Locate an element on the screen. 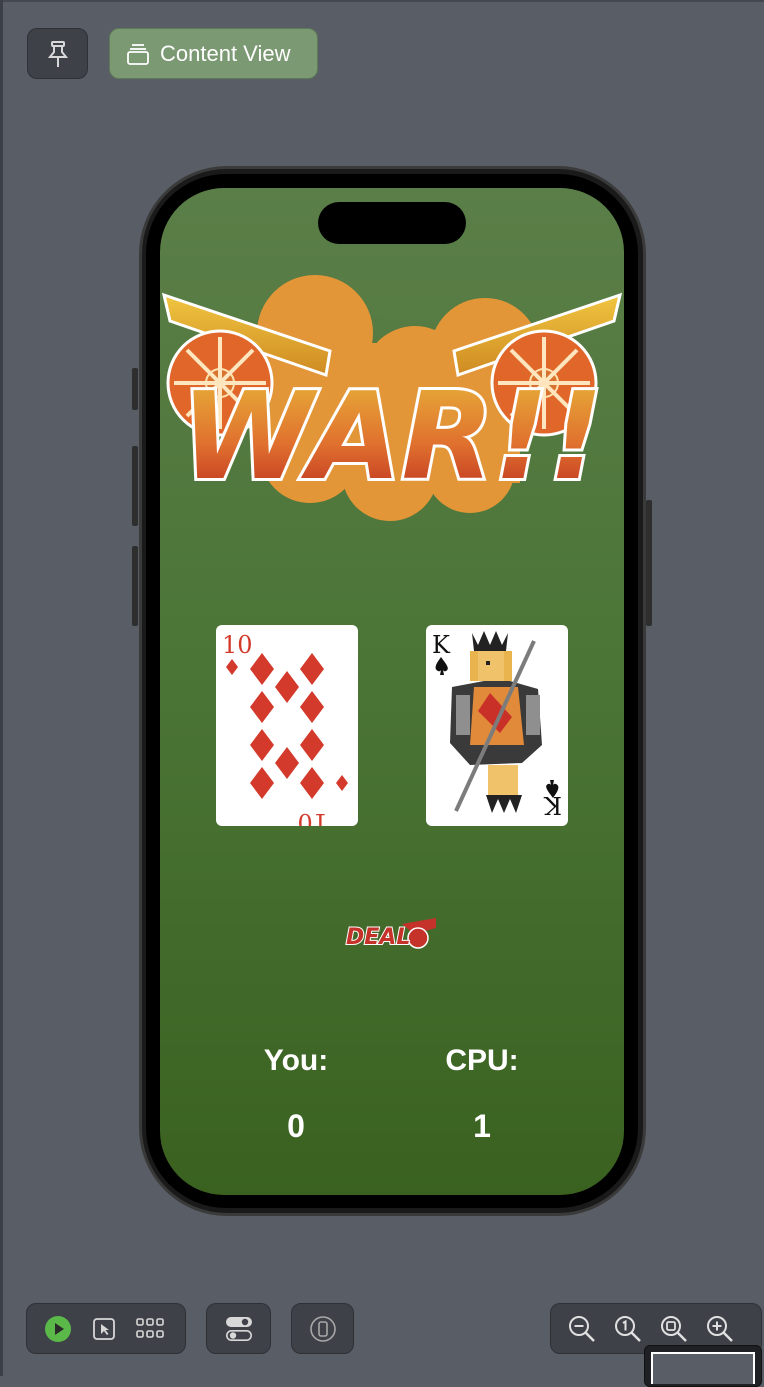  player-card: 10 10 is located at coordinates (287, 730).